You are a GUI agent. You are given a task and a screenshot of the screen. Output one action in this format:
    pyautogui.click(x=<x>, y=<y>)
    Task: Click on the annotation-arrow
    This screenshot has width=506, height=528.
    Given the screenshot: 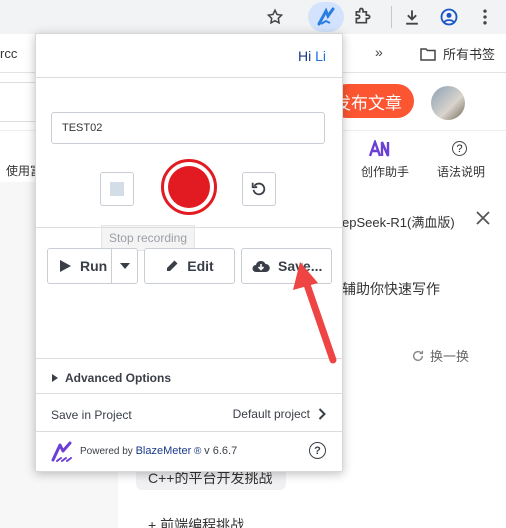 What is the action you would take?
    pyautogui.click(x=315, y=313)
    